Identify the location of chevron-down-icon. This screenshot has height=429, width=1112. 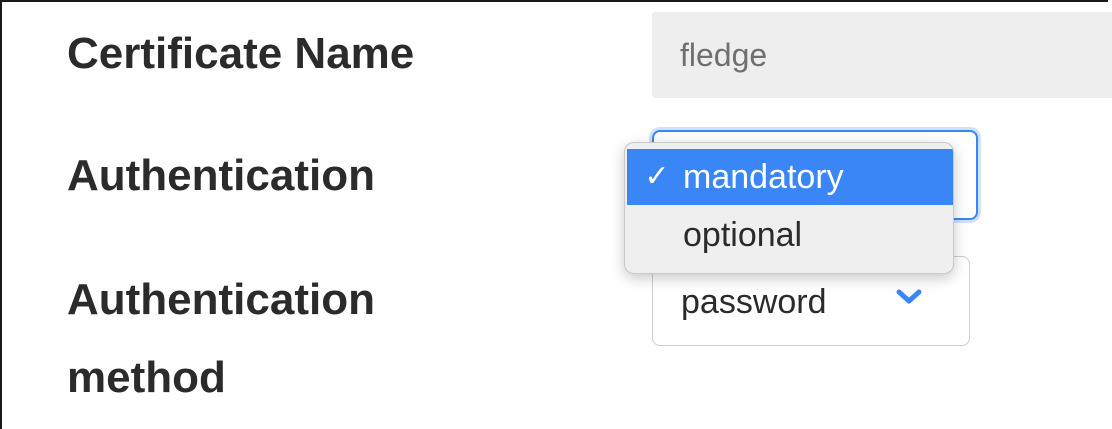
(909, 296).